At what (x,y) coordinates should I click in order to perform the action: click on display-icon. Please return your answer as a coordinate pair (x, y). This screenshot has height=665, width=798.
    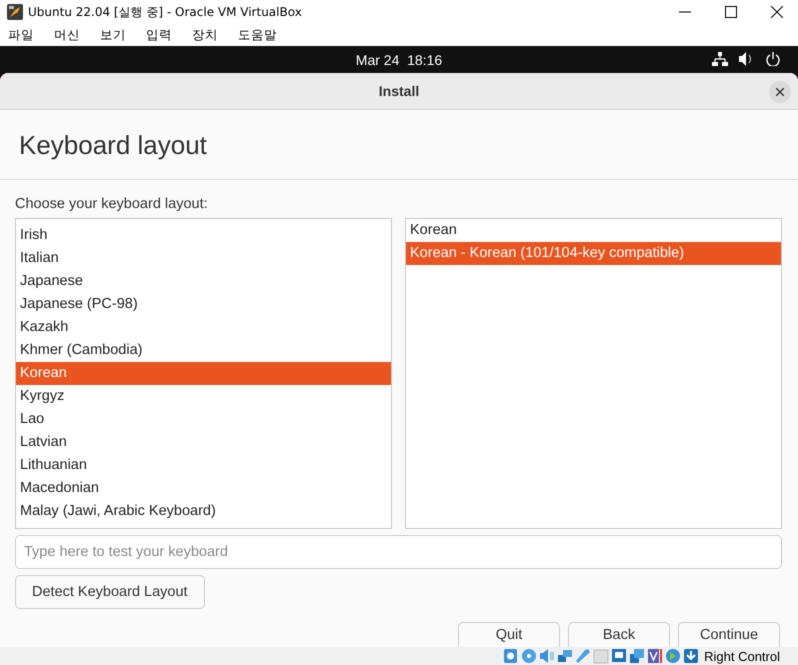
    Looking at the image, I should click on (619, 656).